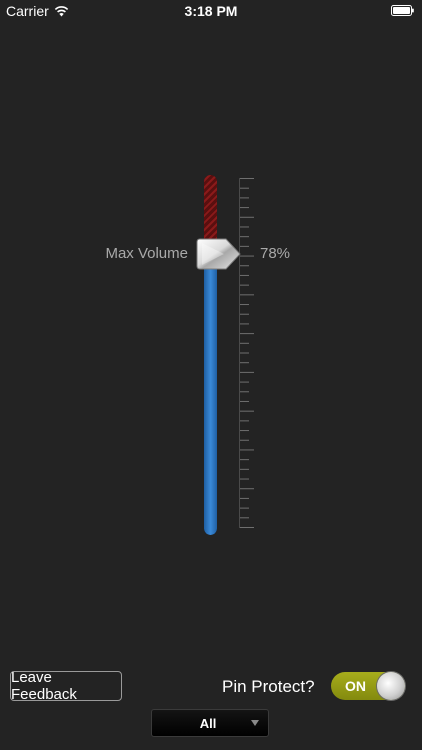 This screenshot has width=422, height=750. Describe the element at coordinates (246, 353) in the screenshot. I see `slider-tick-scale` at that location.